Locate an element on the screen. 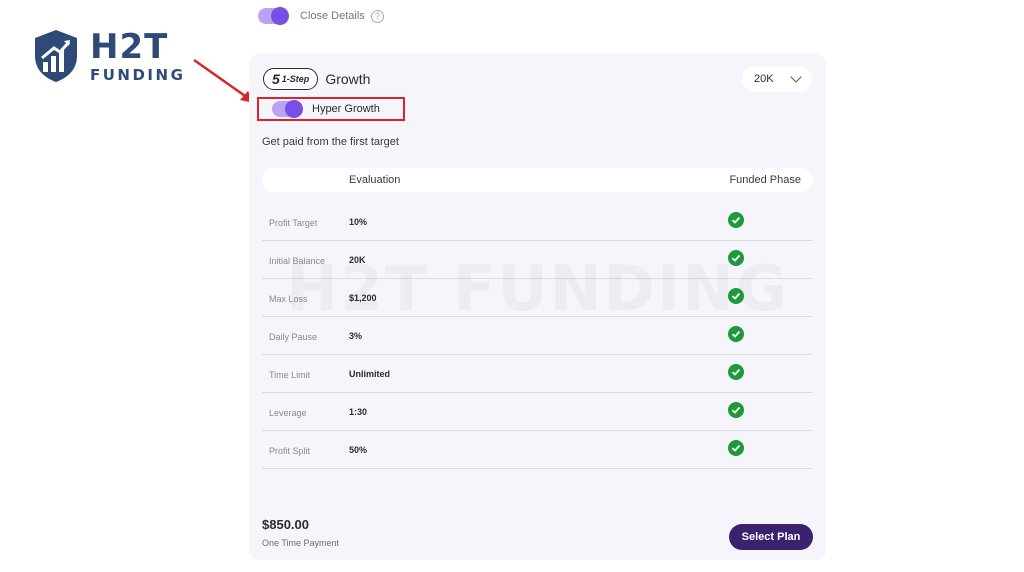 This screenshot has width=1024, height=572. table-row: Time Limit Unlimited is located at coordinates (537, 374).